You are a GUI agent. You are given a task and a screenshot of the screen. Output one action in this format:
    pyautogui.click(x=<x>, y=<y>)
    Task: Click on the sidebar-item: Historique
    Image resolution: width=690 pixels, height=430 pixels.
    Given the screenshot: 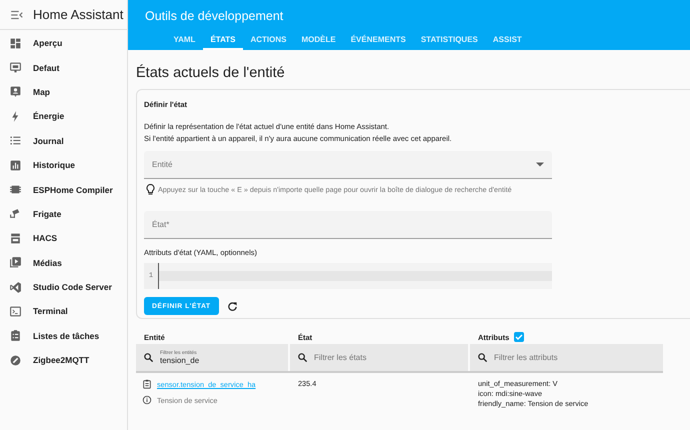 What is the action you would take?
    pyautogui.click(x=63, y=165)
    